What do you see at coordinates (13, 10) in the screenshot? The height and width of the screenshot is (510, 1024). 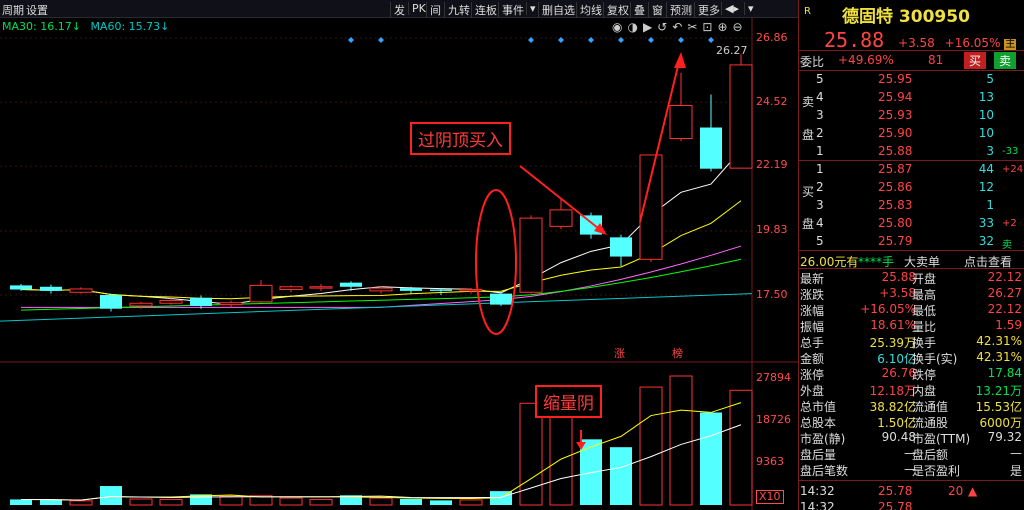 I see `menu-period: 周期` at bounding box center [13, 10].